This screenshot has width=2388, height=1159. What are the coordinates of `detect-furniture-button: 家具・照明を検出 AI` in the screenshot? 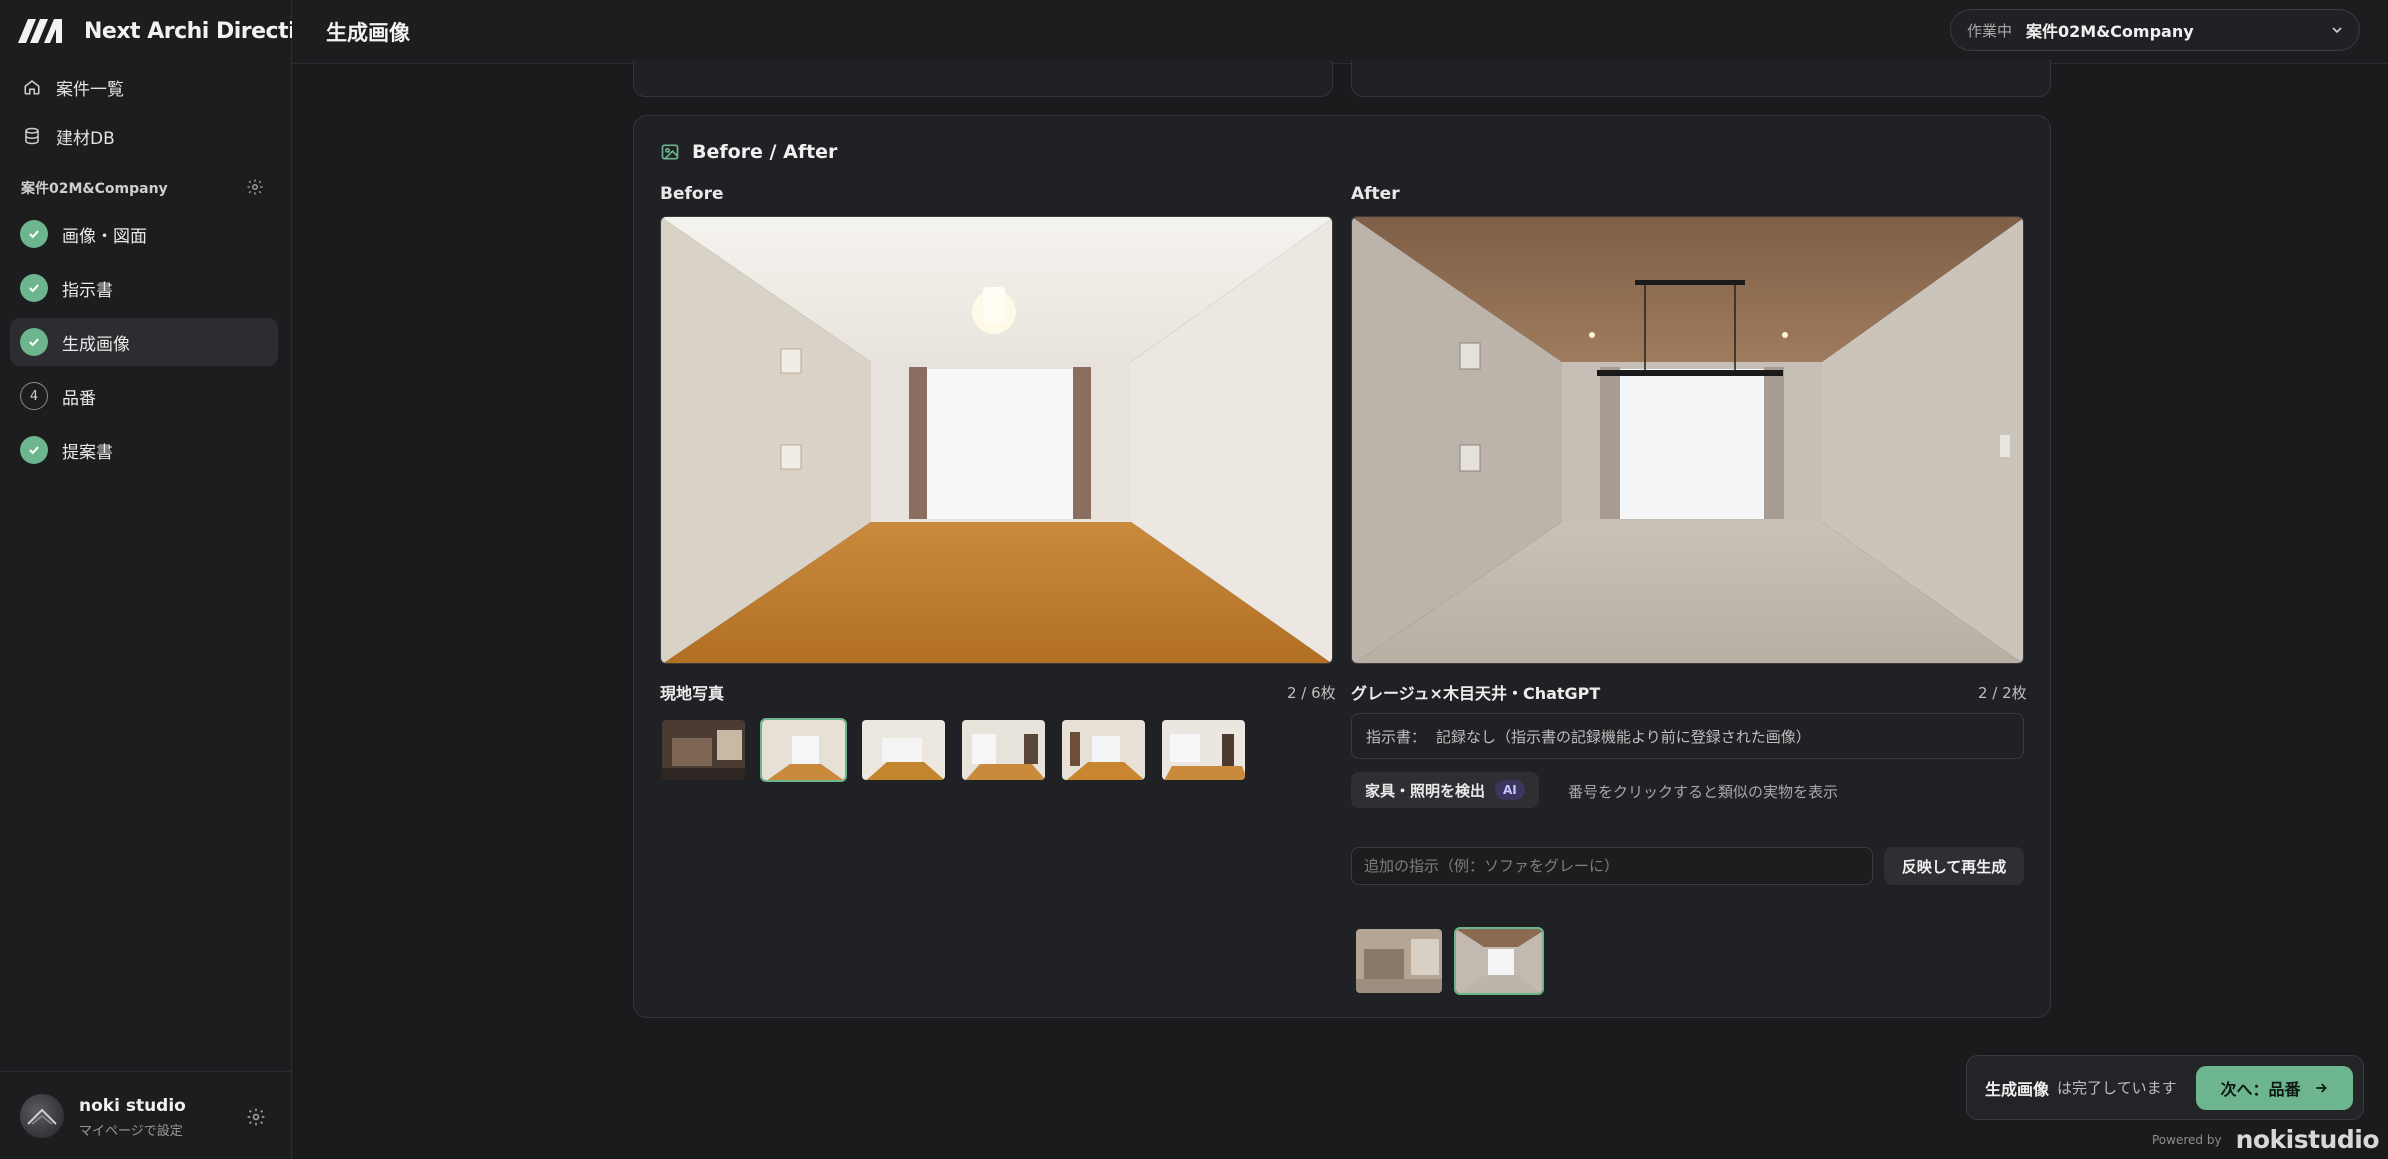 It's located at (1445, 790).